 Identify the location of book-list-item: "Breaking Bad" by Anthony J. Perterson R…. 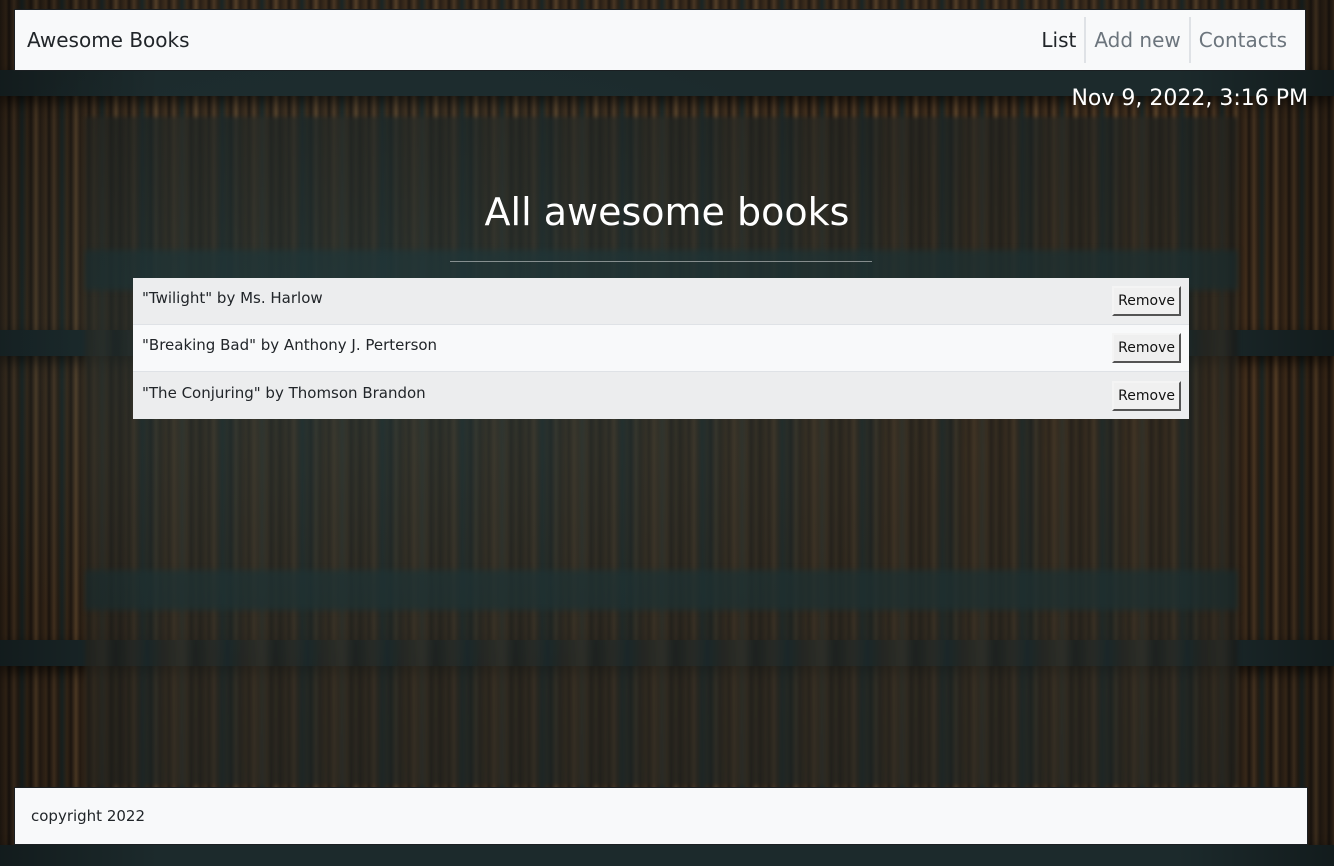
(661, 348).